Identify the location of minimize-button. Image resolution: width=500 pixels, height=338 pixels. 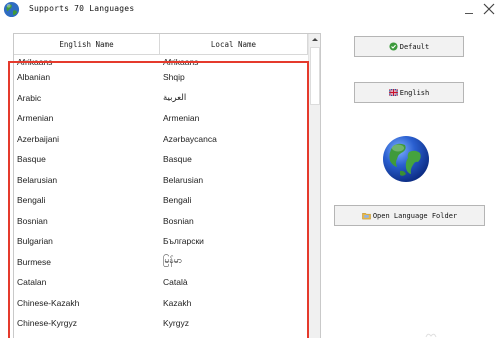
(469, 9).